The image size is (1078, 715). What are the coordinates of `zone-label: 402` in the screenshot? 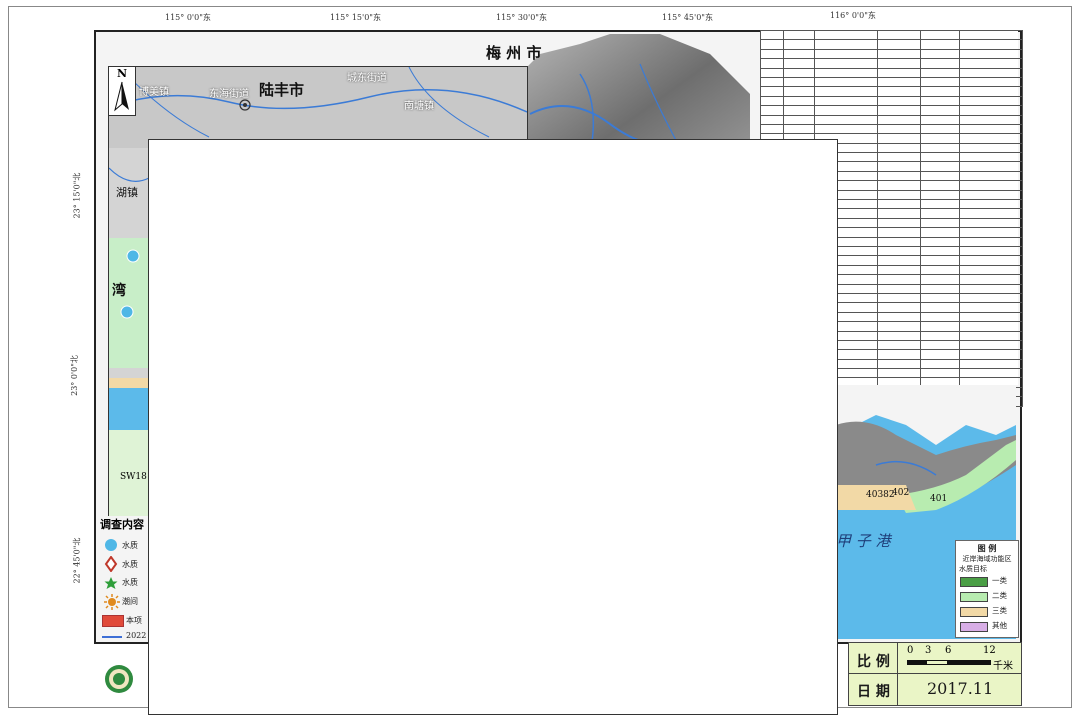 It's located at (901, 493).